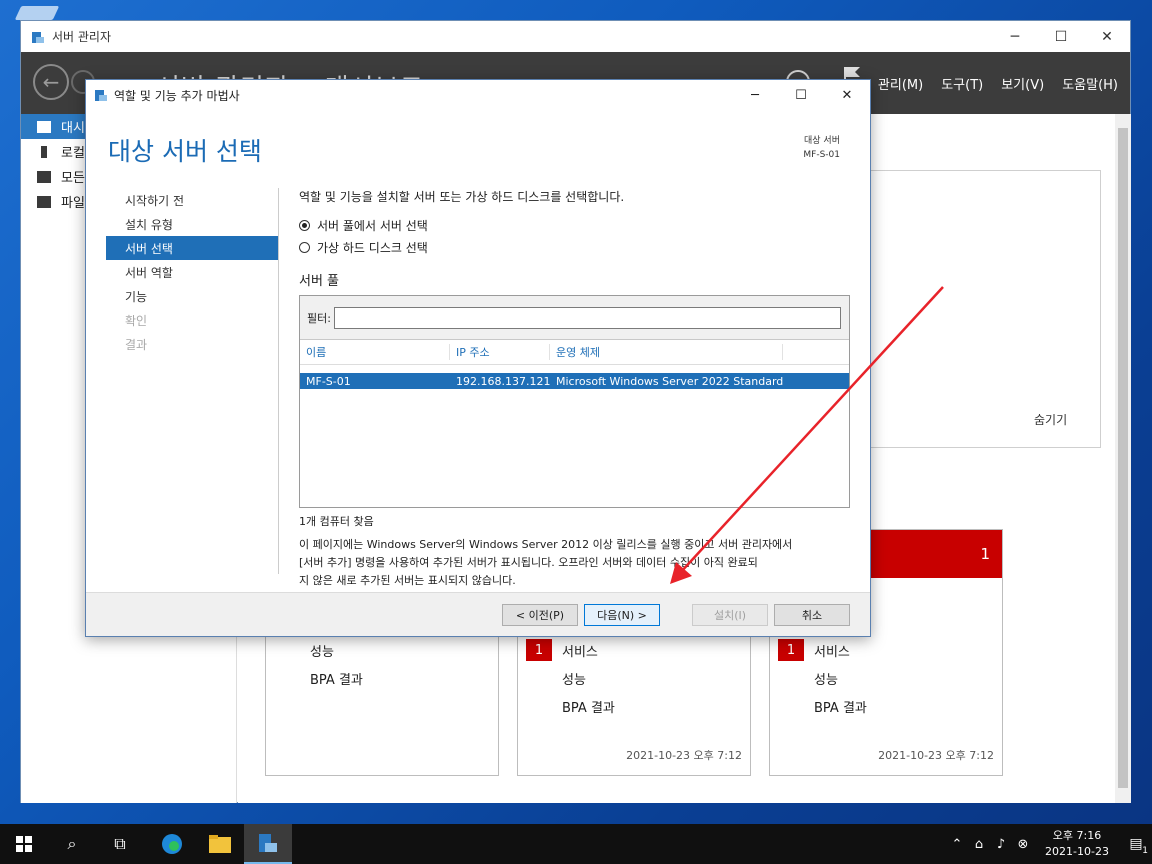 This screenshot has height=864, width=1152. Describe the element at coordinates (989, 83) in the screenshot. I see `menu-bar: 관리(M) 도구(T) 보기(V) 도움말(H)` at that location.